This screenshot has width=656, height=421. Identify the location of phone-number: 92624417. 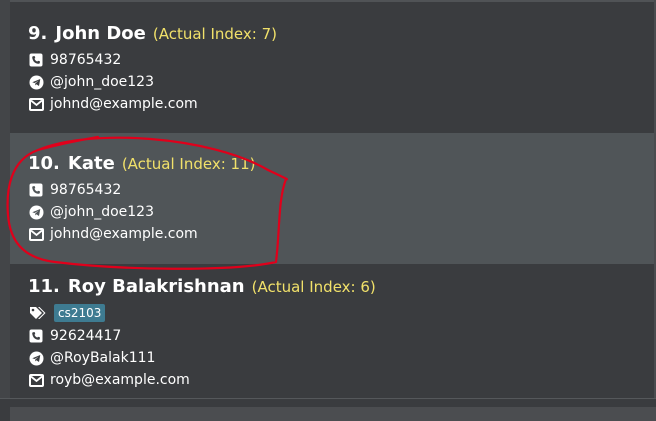
(86, 336).